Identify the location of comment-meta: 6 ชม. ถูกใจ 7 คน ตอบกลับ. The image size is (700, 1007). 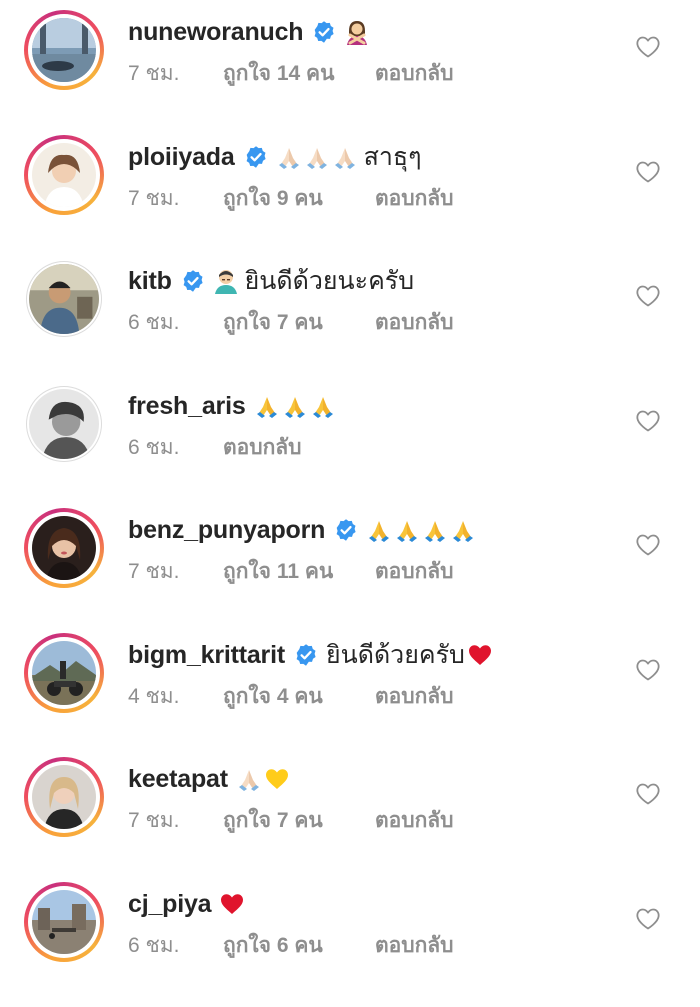
(291, 322).